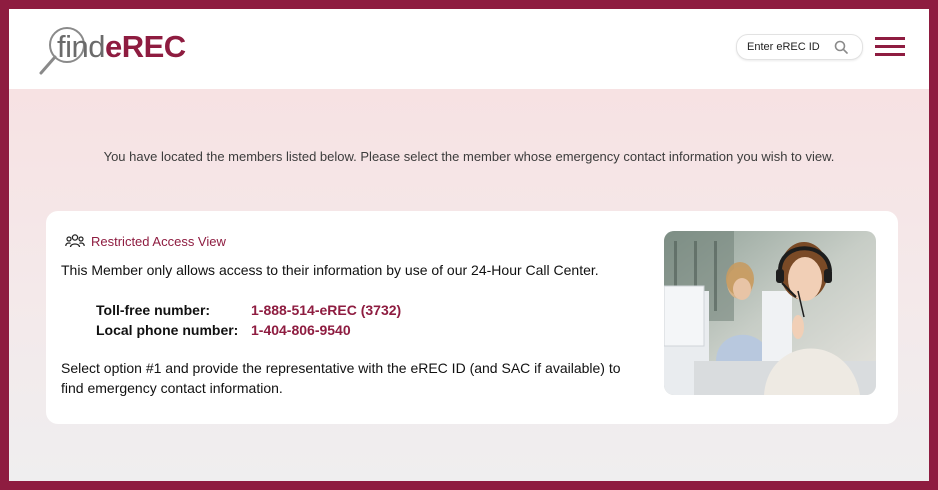  I want to click on search-box, so click(799, 47).